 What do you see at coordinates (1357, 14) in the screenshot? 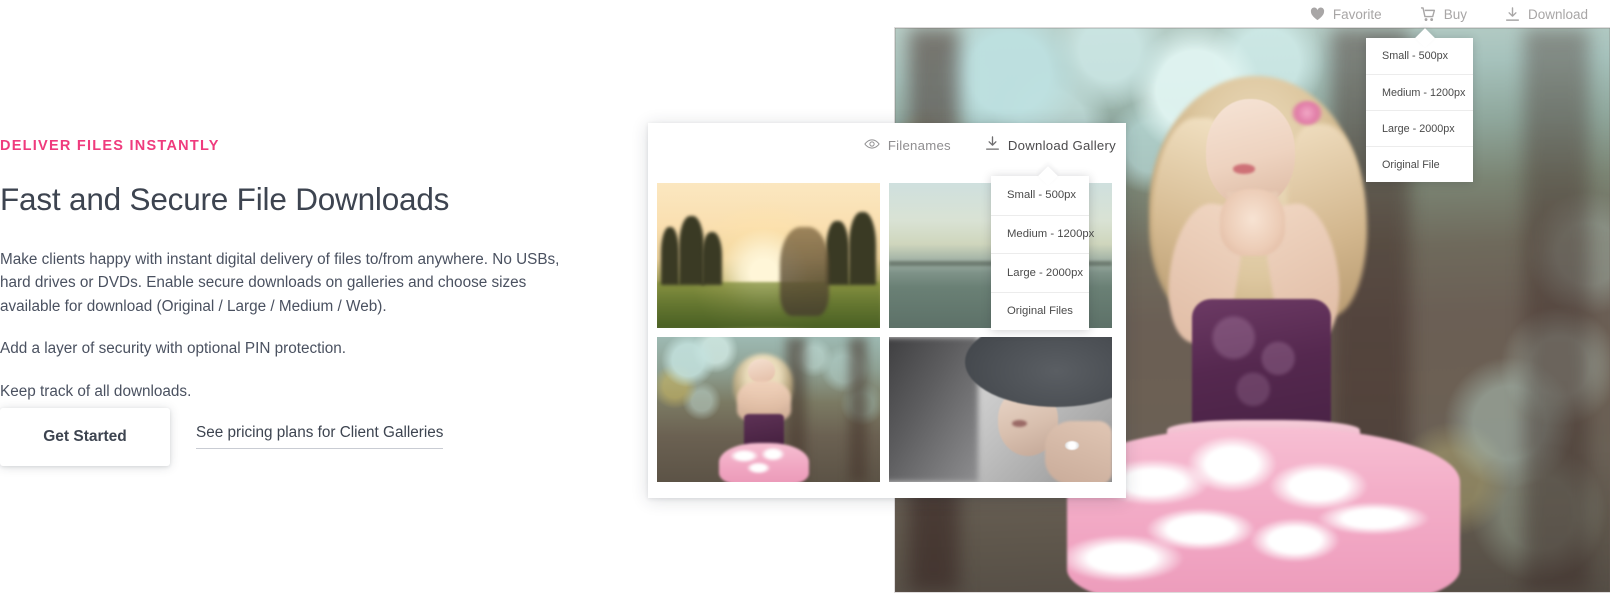
I see `favorite-label: Favorite` at bounding box center [1357, 14].